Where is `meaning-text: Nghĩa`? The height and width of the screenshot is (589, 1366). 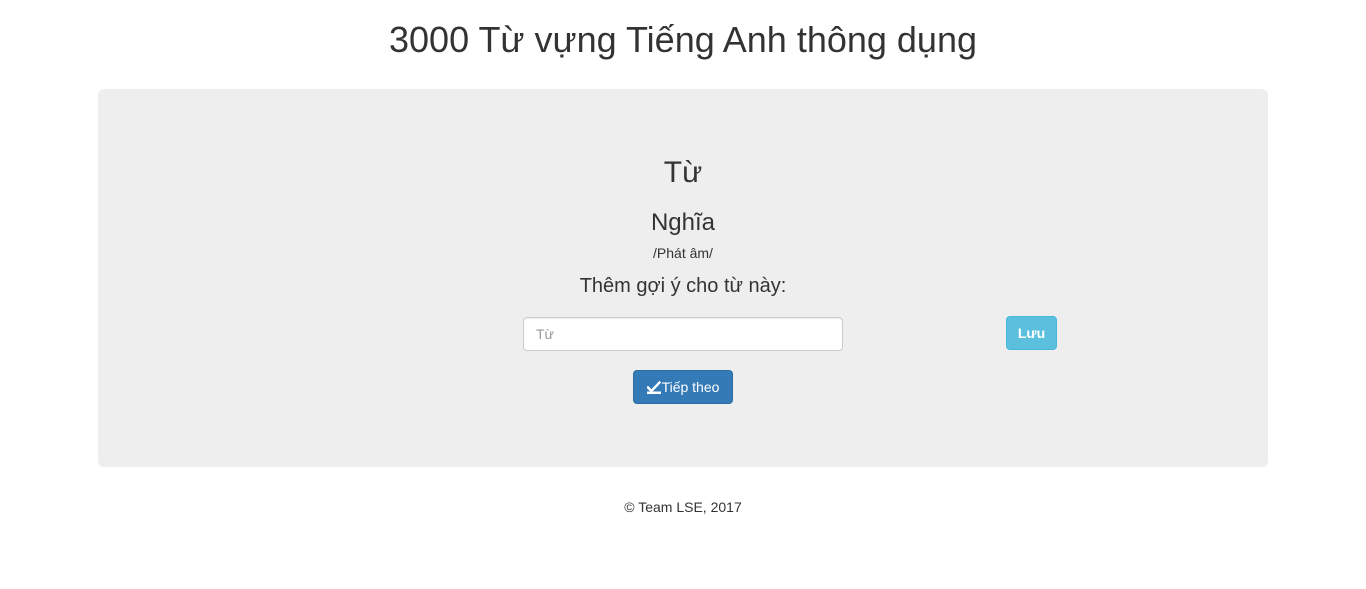 meaning-text: Nghĩa is located at coordinates (683, 222).